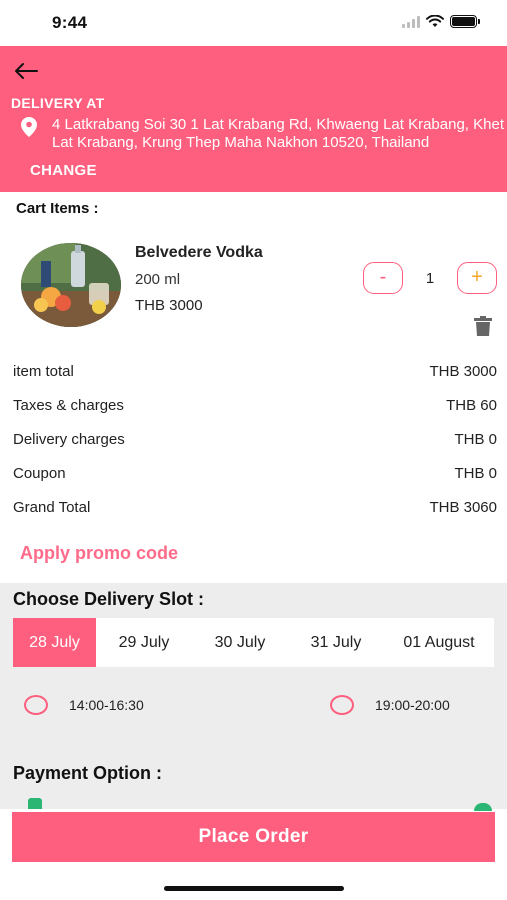 Image resolution: width=507 pixels, height=900 pixels. Describe the element at coordinates (71, 285) in the screenshot. I see `product-image` at that location.